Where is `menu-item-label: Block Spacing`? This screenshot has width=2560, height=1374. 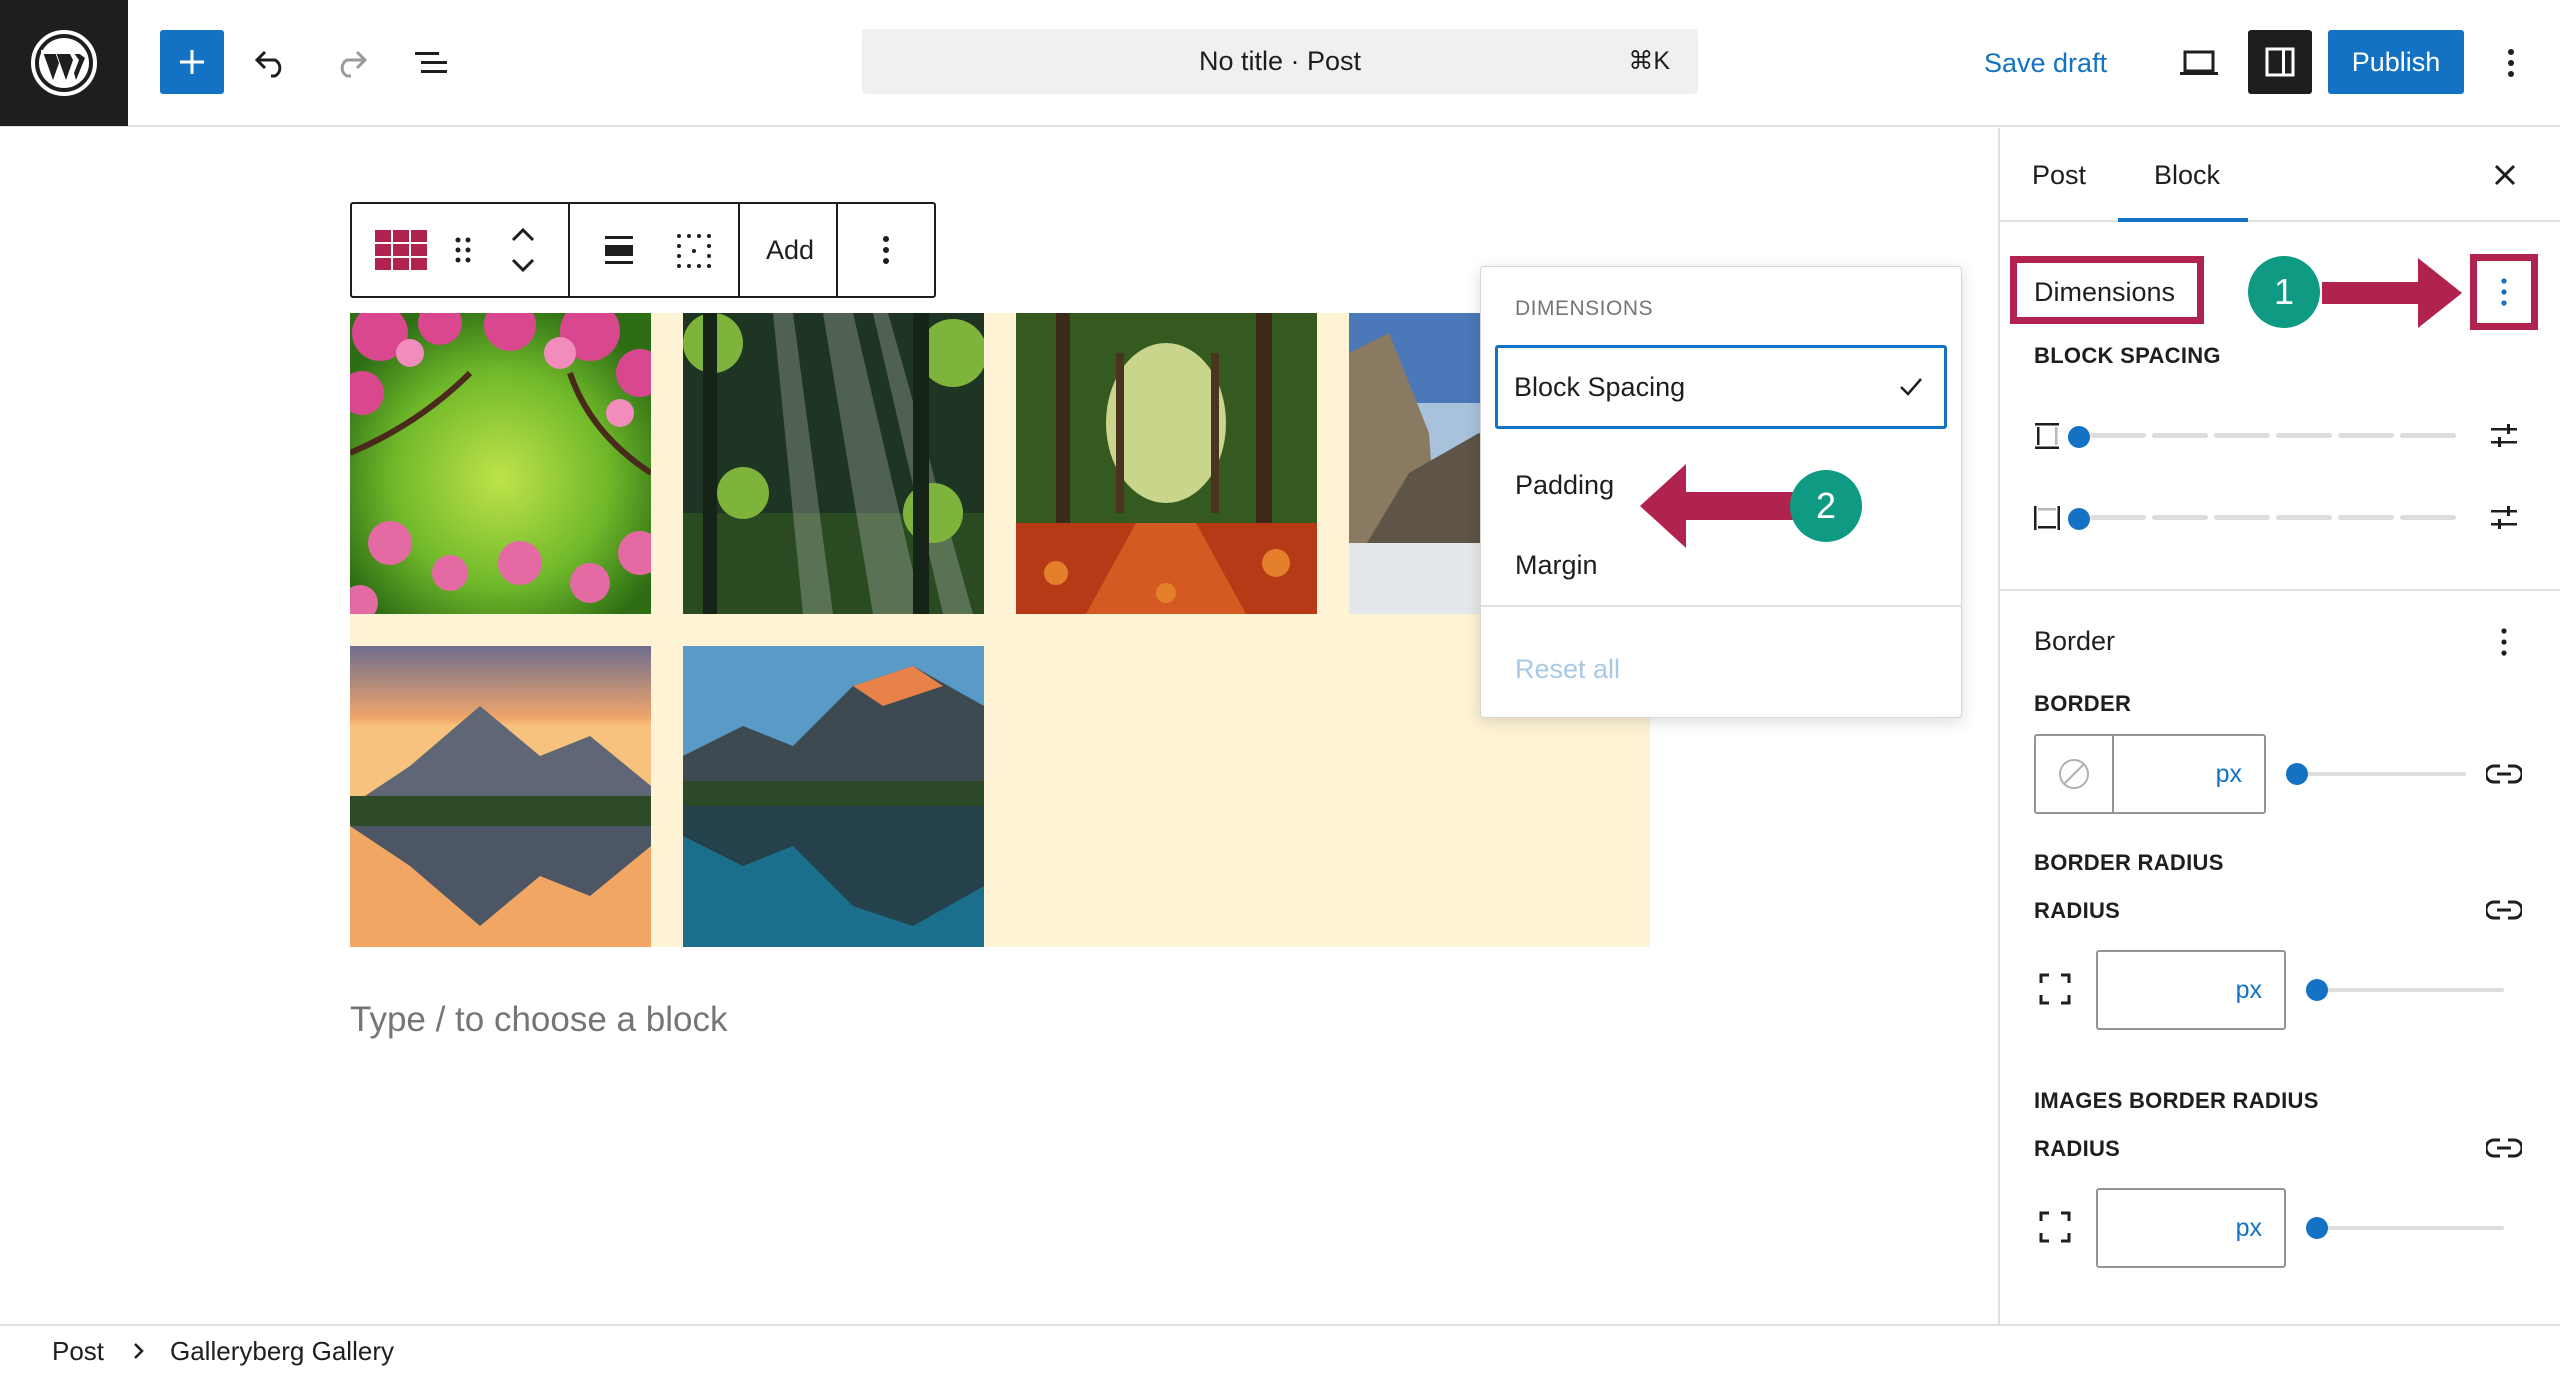 menu-item-label: Block Spacing is located at coordinates (1600, 387).